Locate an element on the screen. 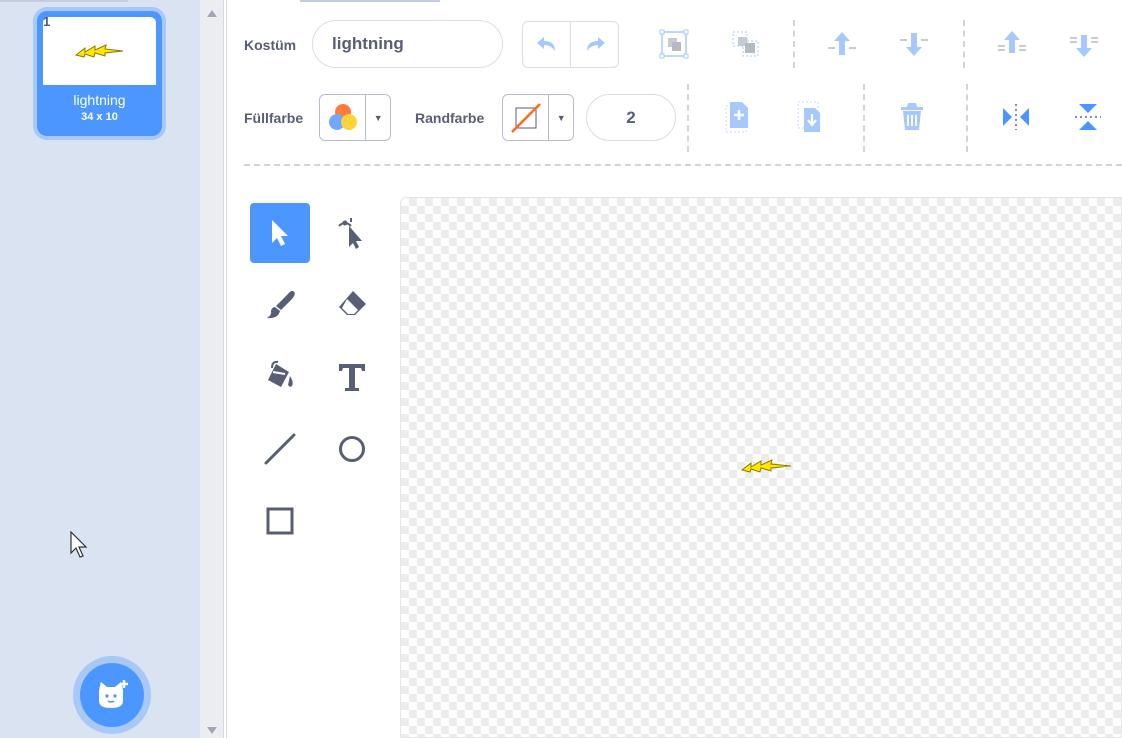 The image size is (1122, 738). copy-button is located at coordinates (738, 117).